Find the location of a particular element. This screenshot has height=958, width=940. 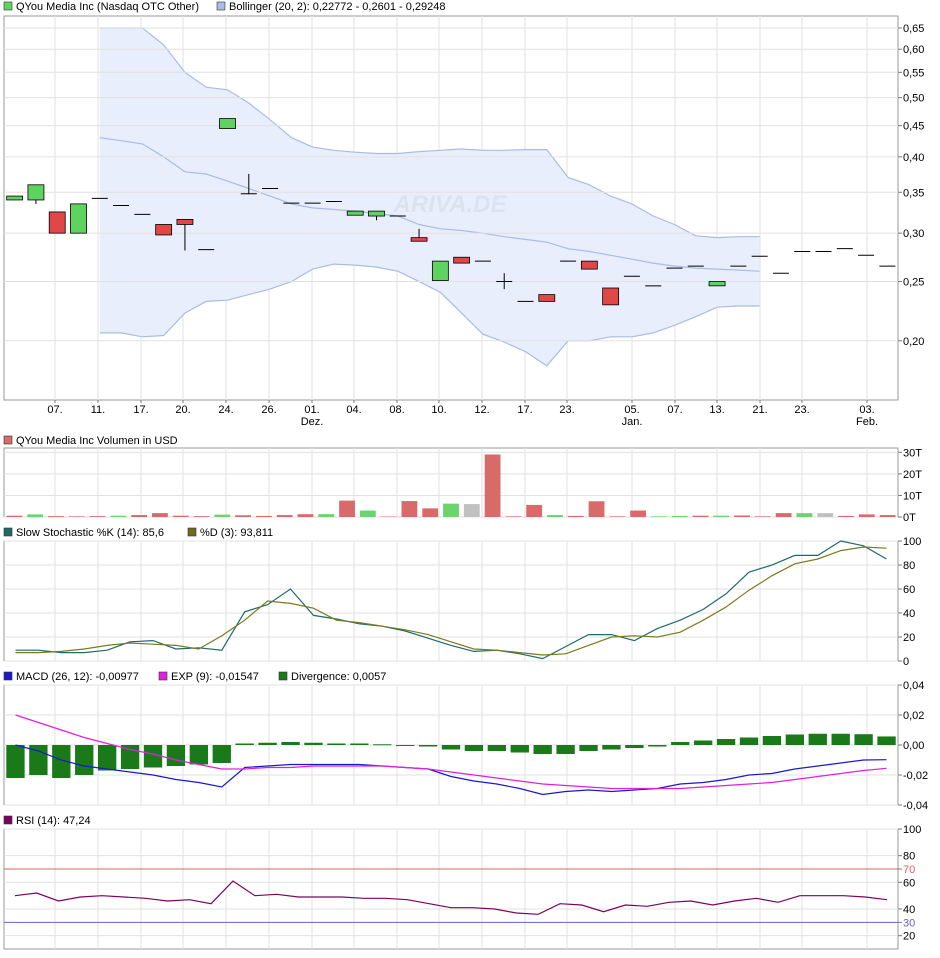

price-ytick-label: 0,40 is located at coordinates (913, 158).